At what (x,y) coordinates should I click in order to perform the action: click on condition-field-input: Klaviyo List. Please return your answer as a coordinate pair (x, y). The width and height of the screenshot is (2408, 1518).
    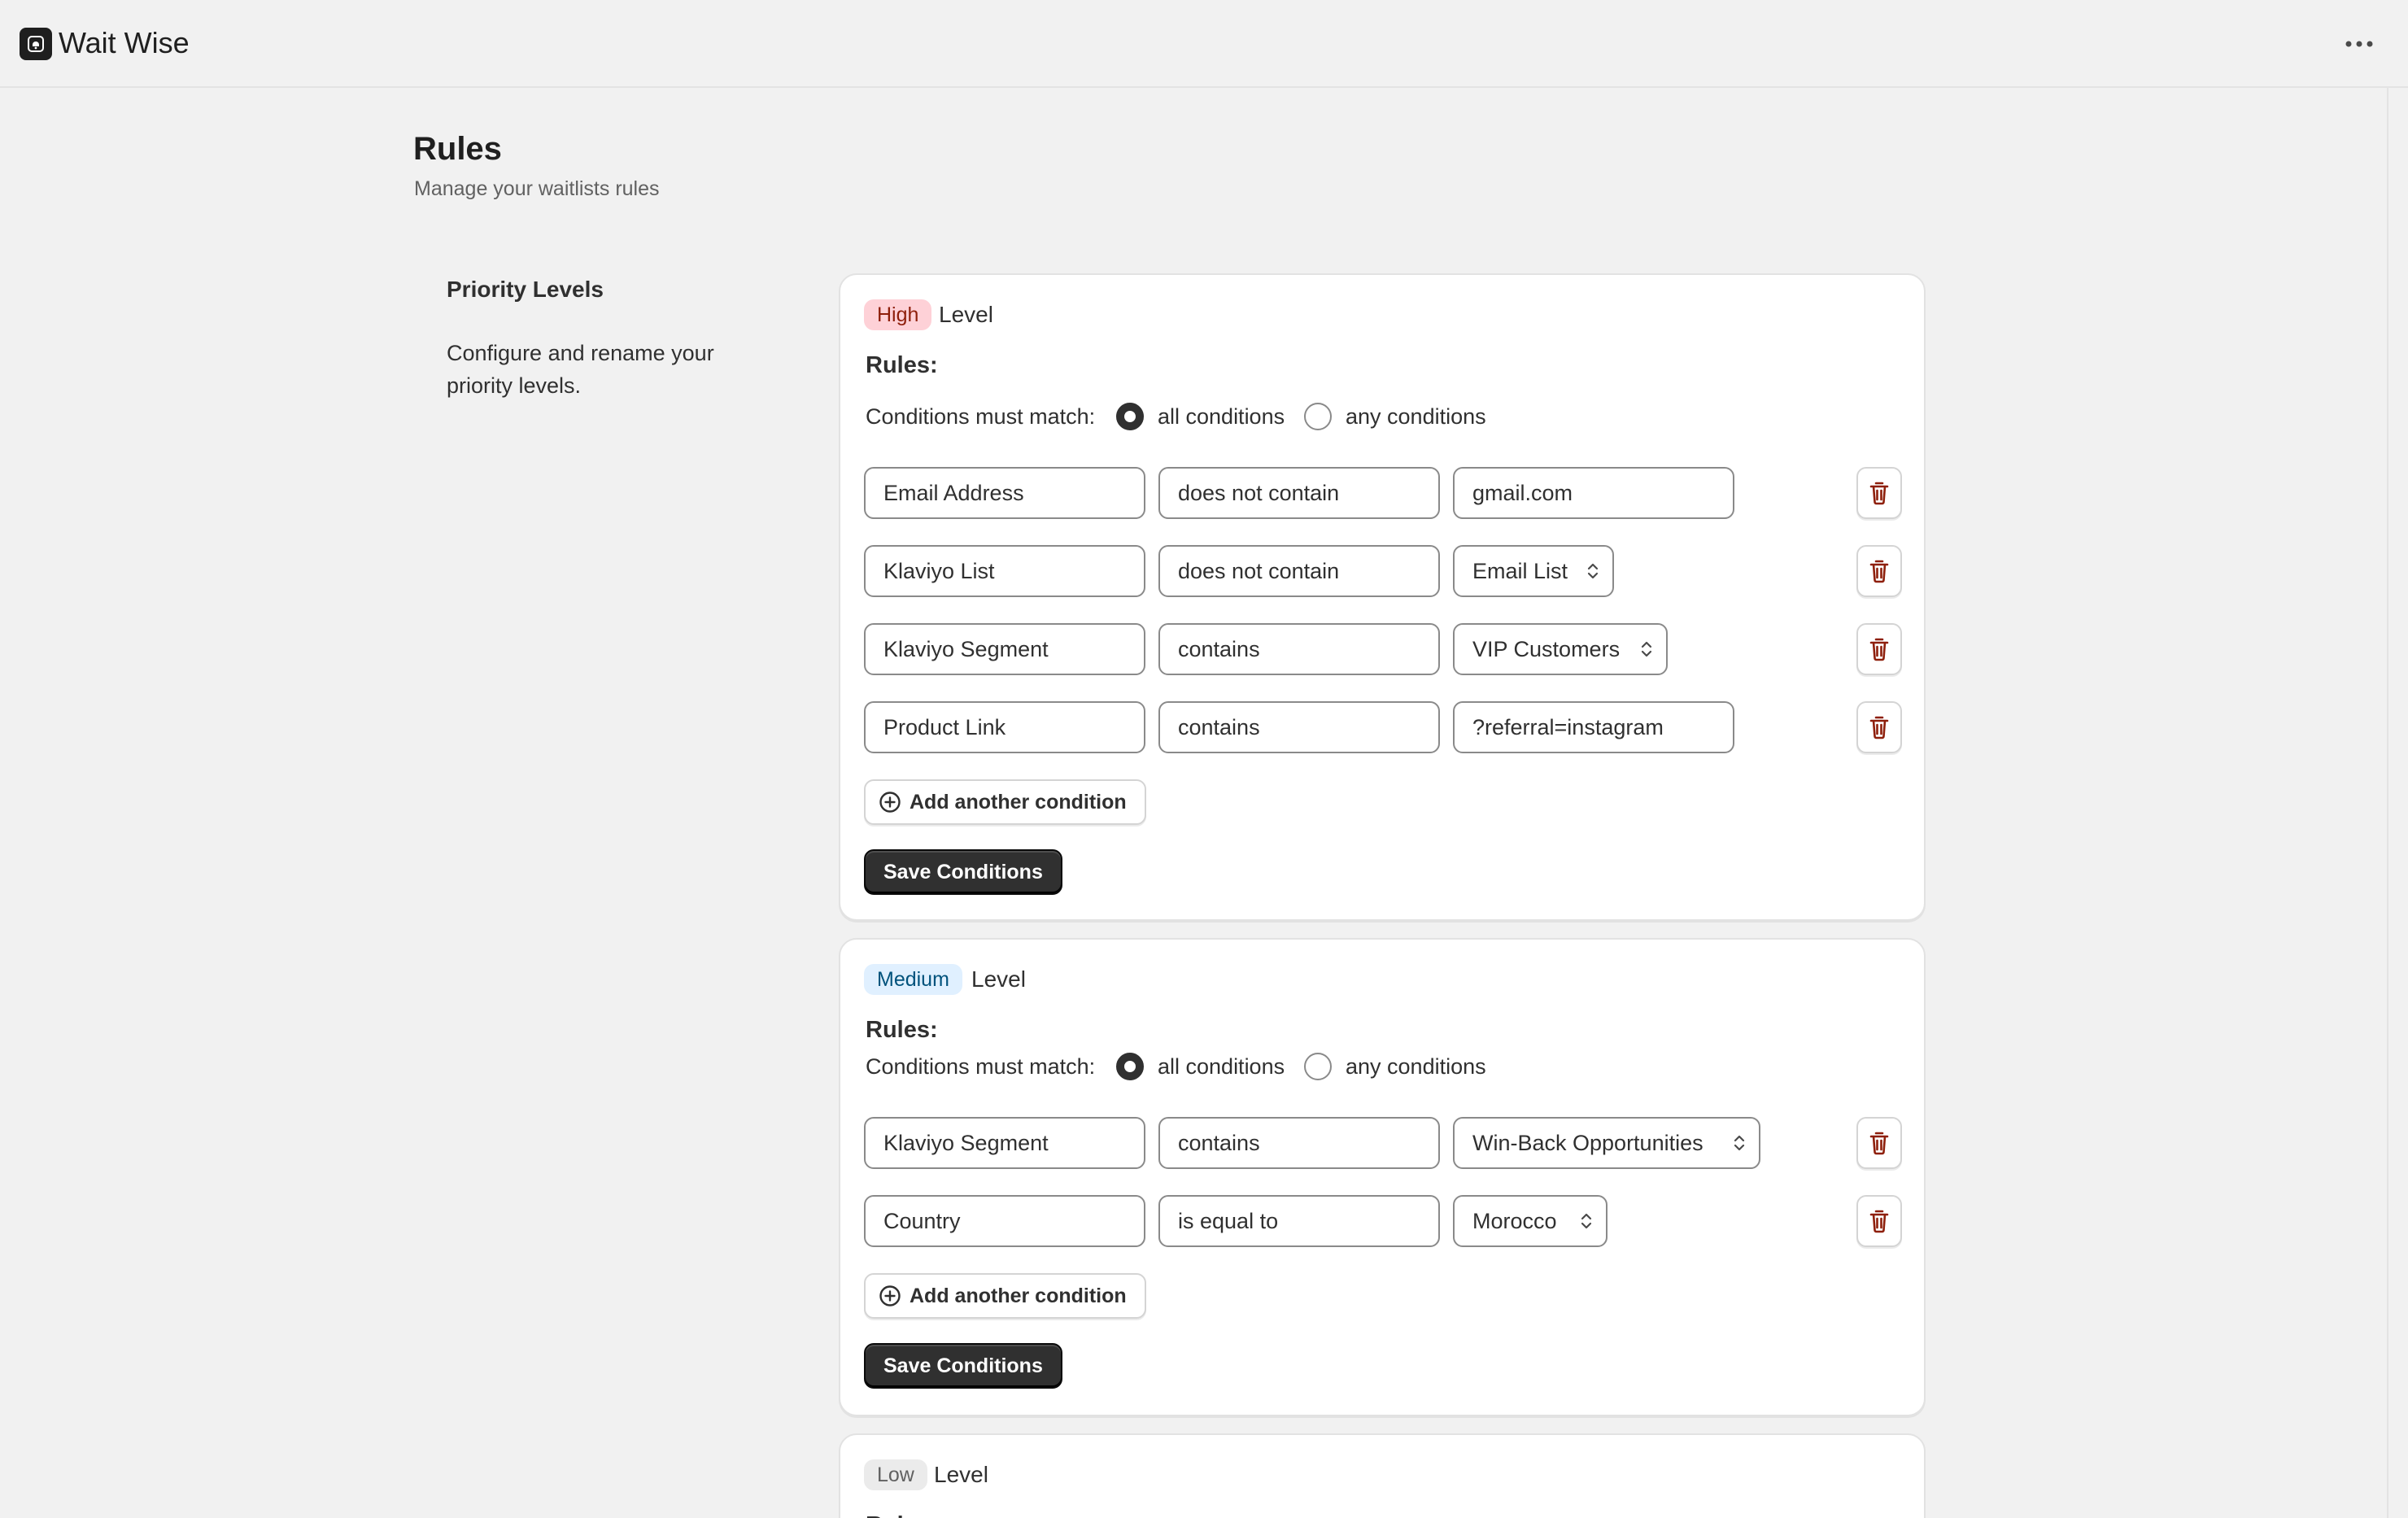
    Looking at the image, I should click on (1005, 571).